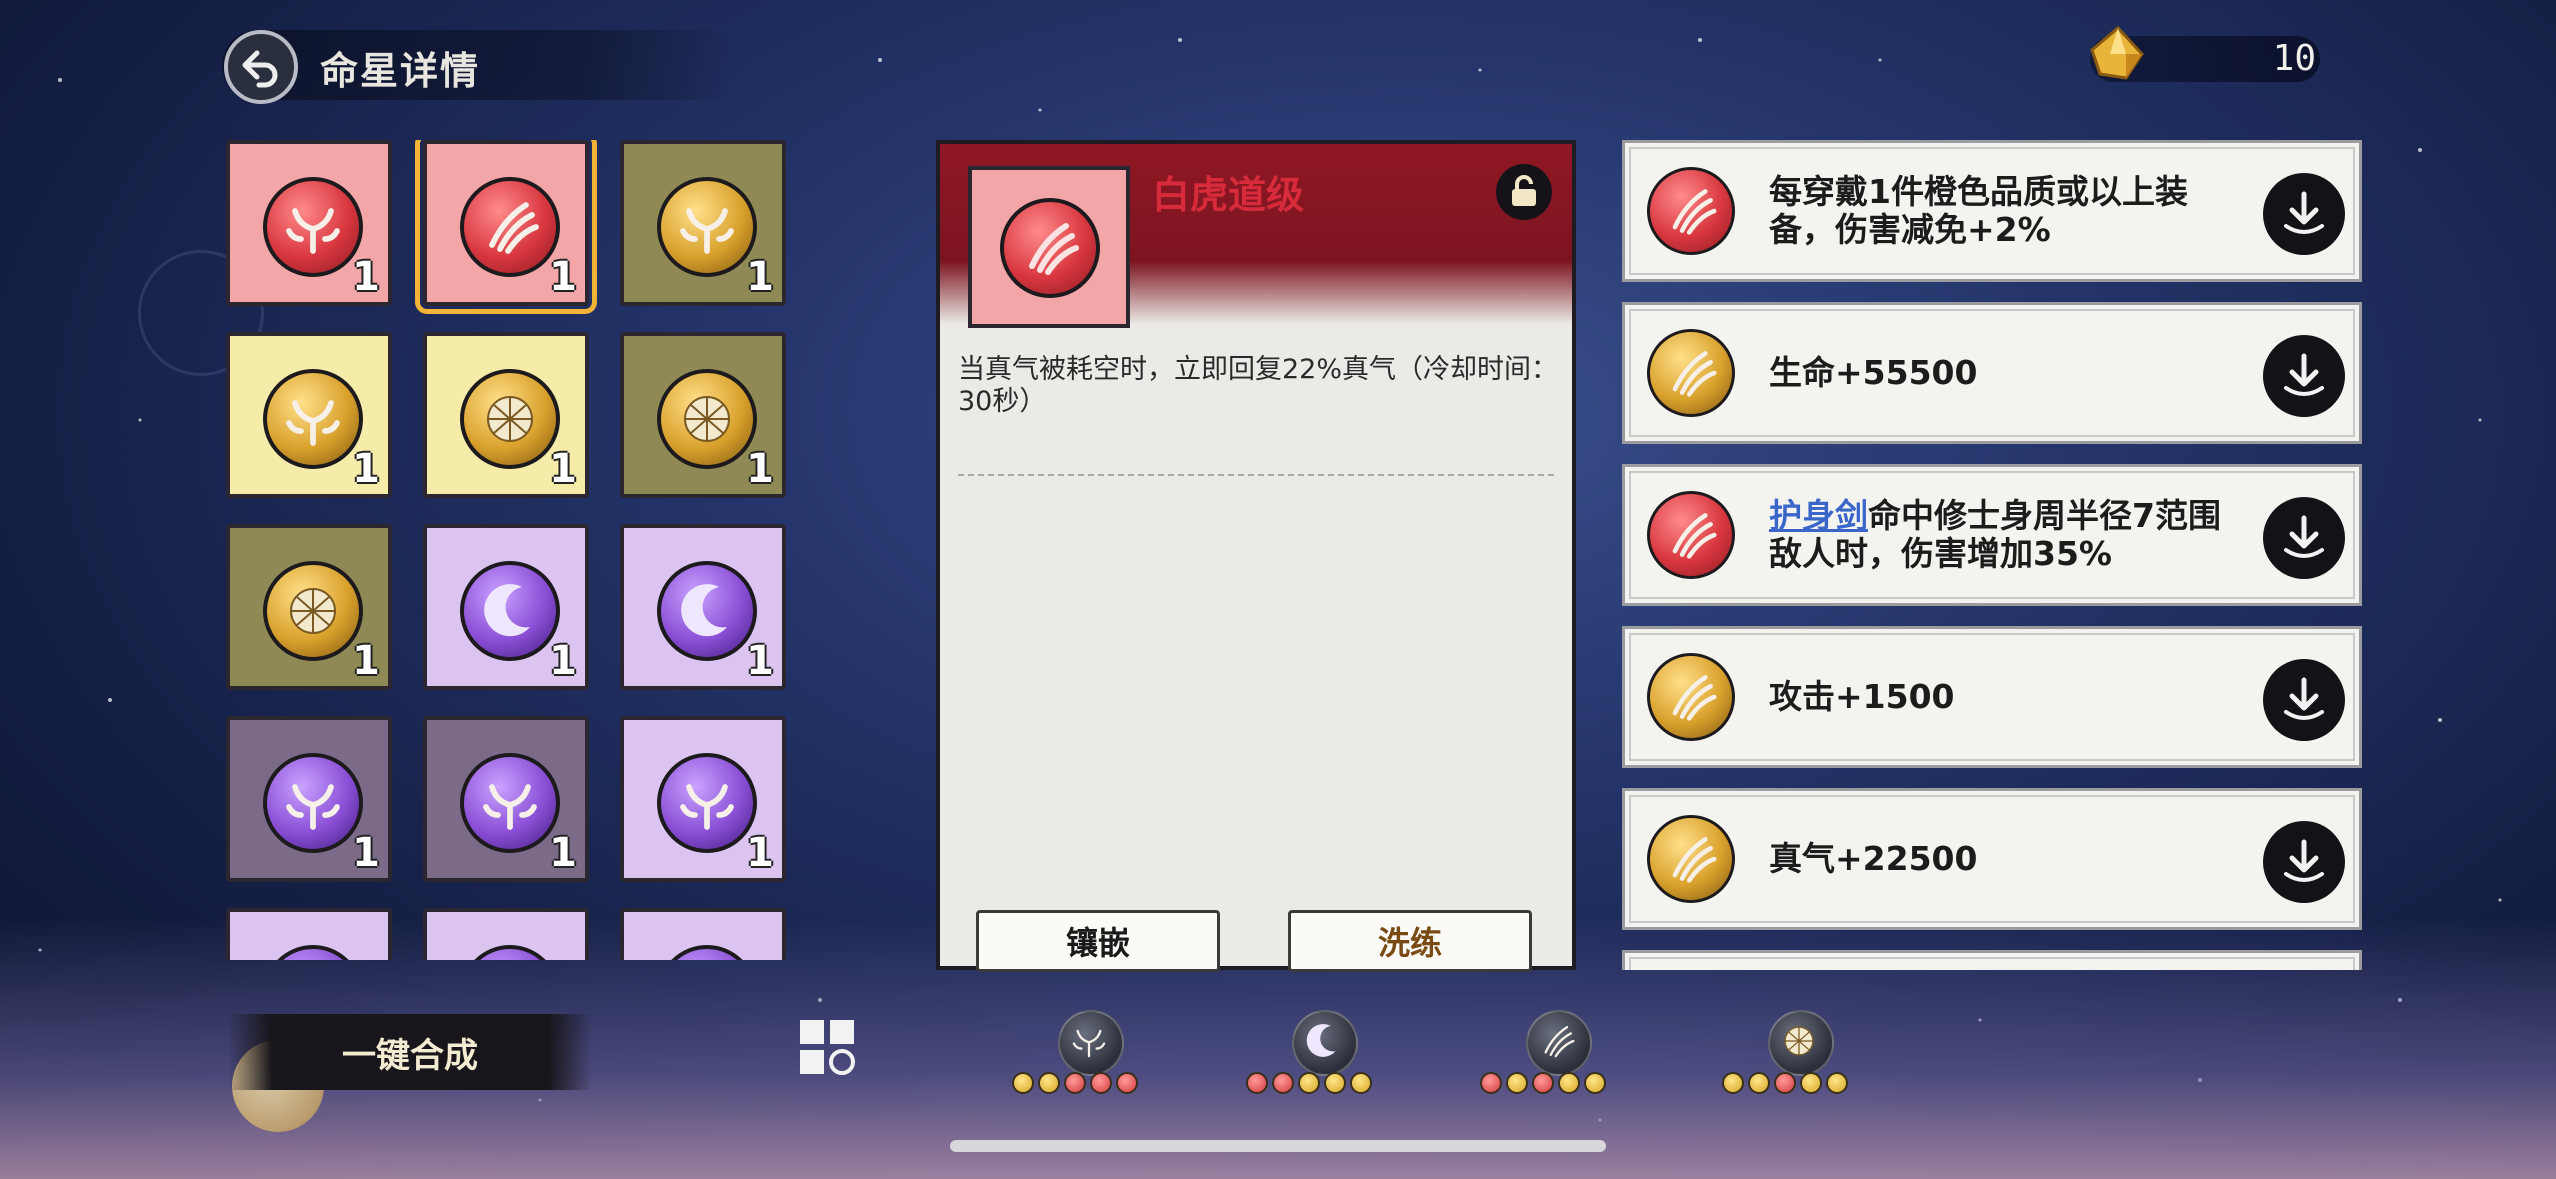 The width and height of the screenshot is (2556, 1179). I want to click on attribute-item: 每穿戴1件橙色品质或以上装备，伤害减免+2%, so click(1992, 211).